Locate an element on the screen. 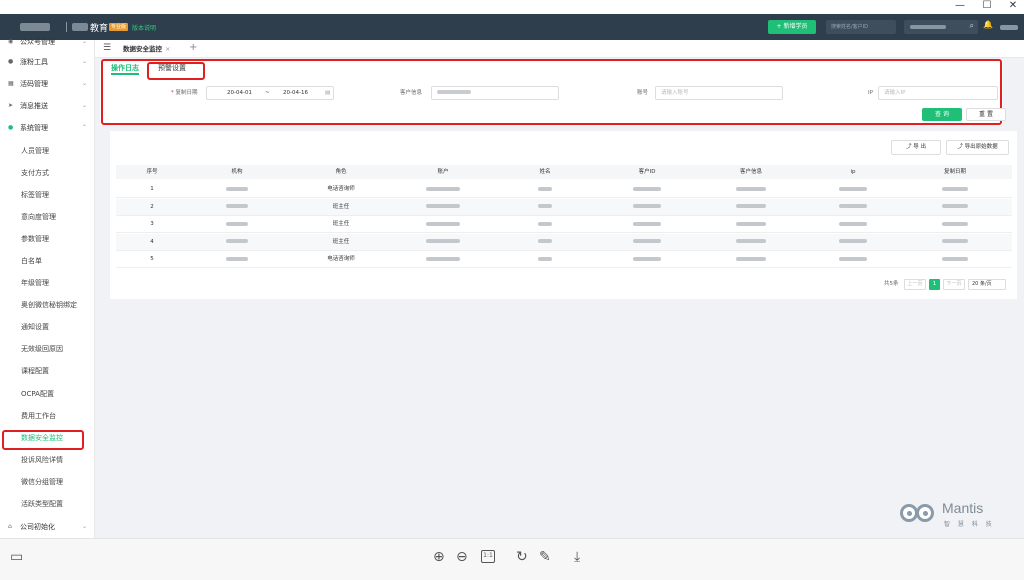 The width and height of the screenshot is (1024, 580). sidebar-item-livecode: ▦ 活码管理 ⌄ is located at coordinates (47, 84).